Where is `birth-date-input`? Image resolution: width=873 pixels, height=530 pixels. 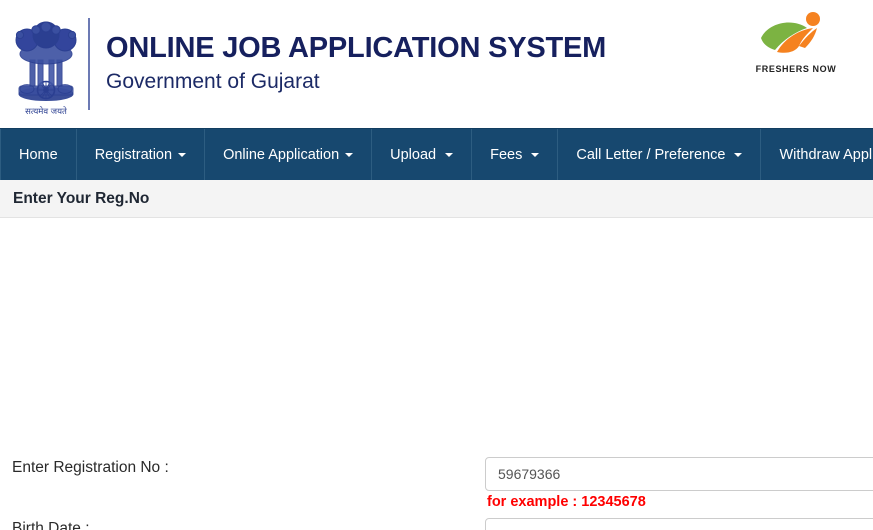 birth-date-input is located at coordinates (679, 524).